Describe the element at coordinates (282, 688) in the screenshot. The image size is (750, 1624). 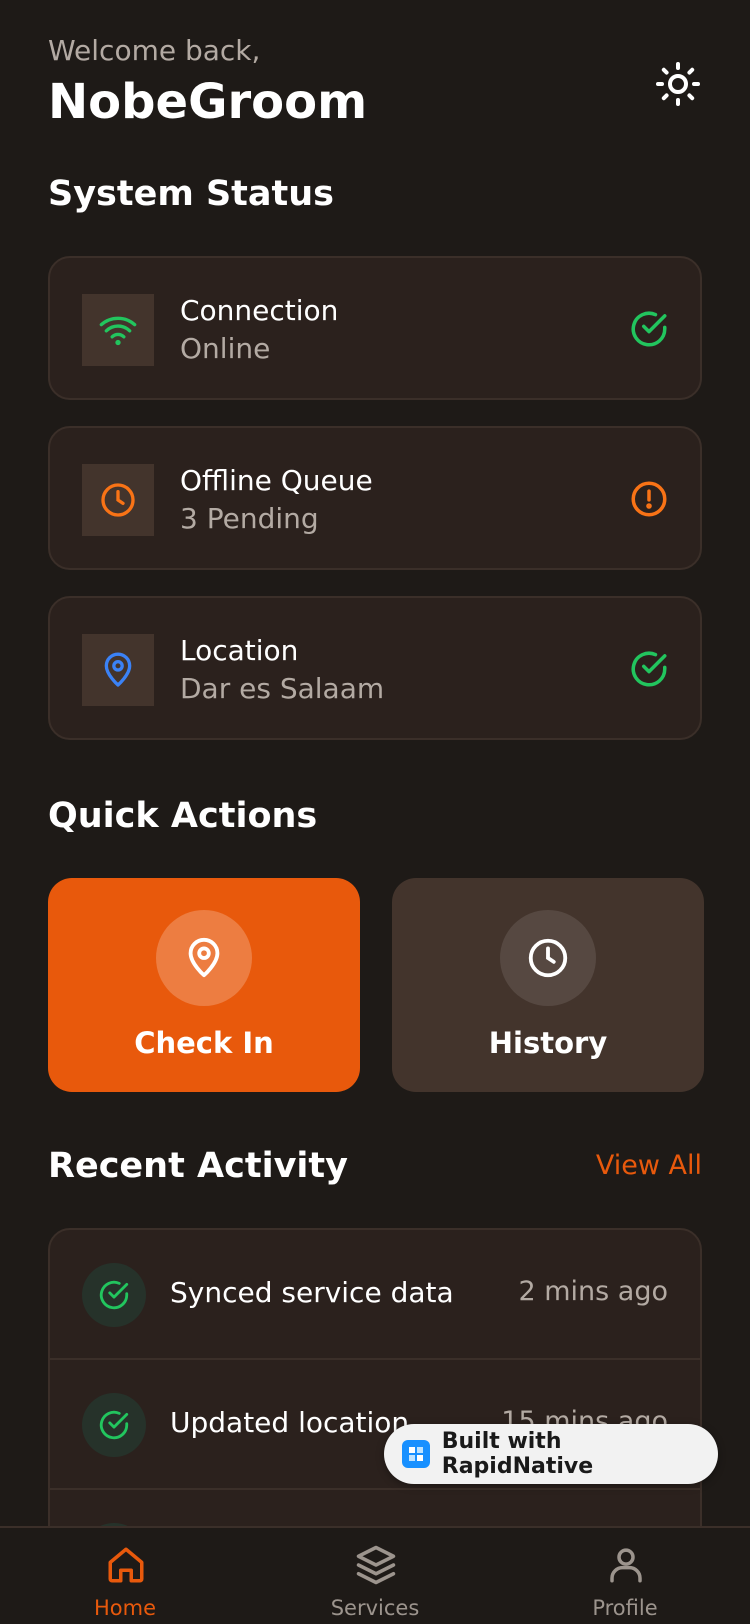
I see `status-value: Dar es Salaam` at that location.